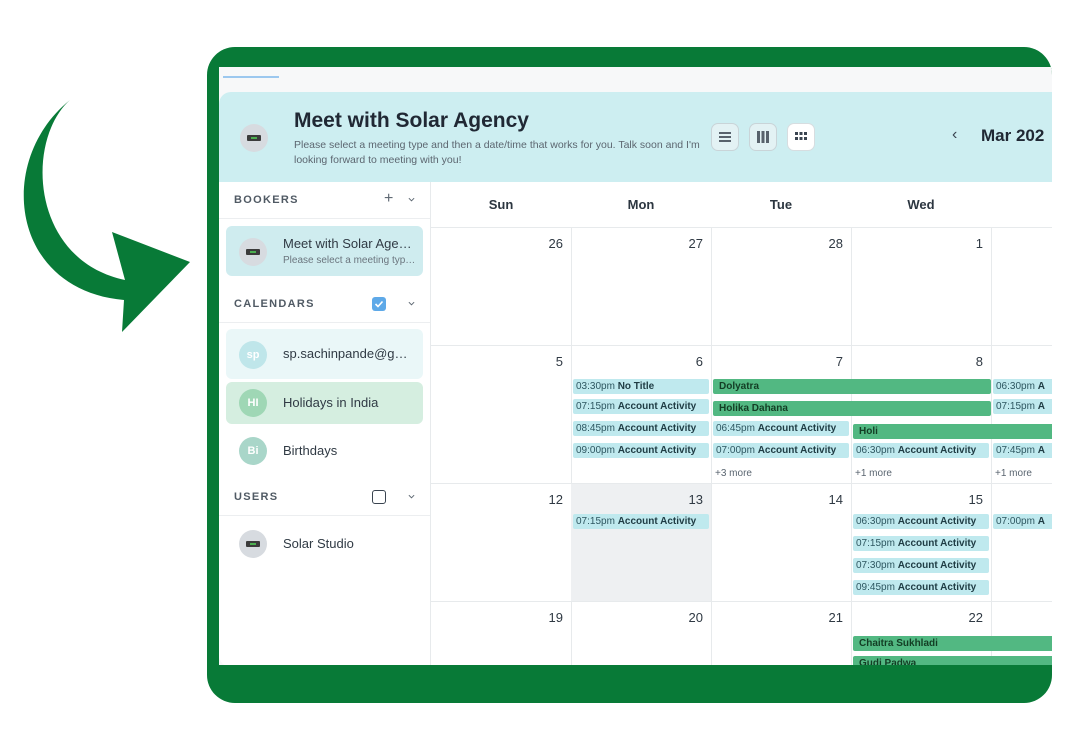 The height and width of the screenshot is (750, 1080). Describe the element at coordinates (975, 617) in the screenshot. I see `day-number: 22` at that location.